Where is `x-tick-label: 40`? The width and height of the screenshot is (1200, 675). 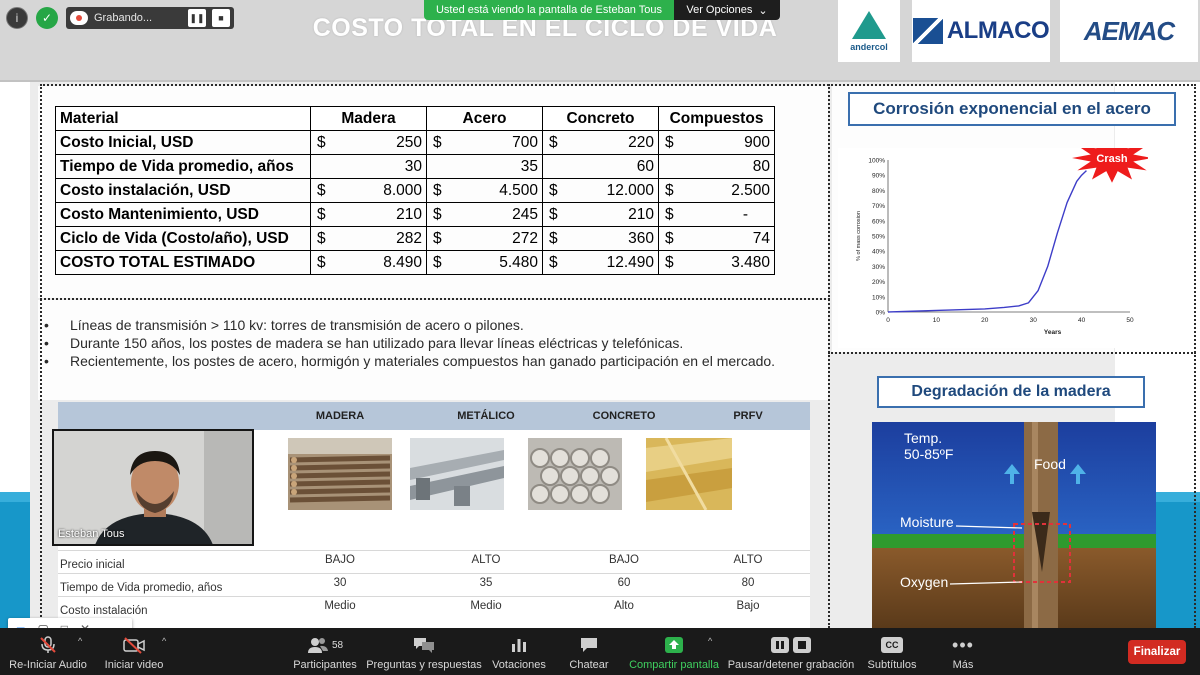
x-tick-label: 40 is located at coordinates (1082, 320).